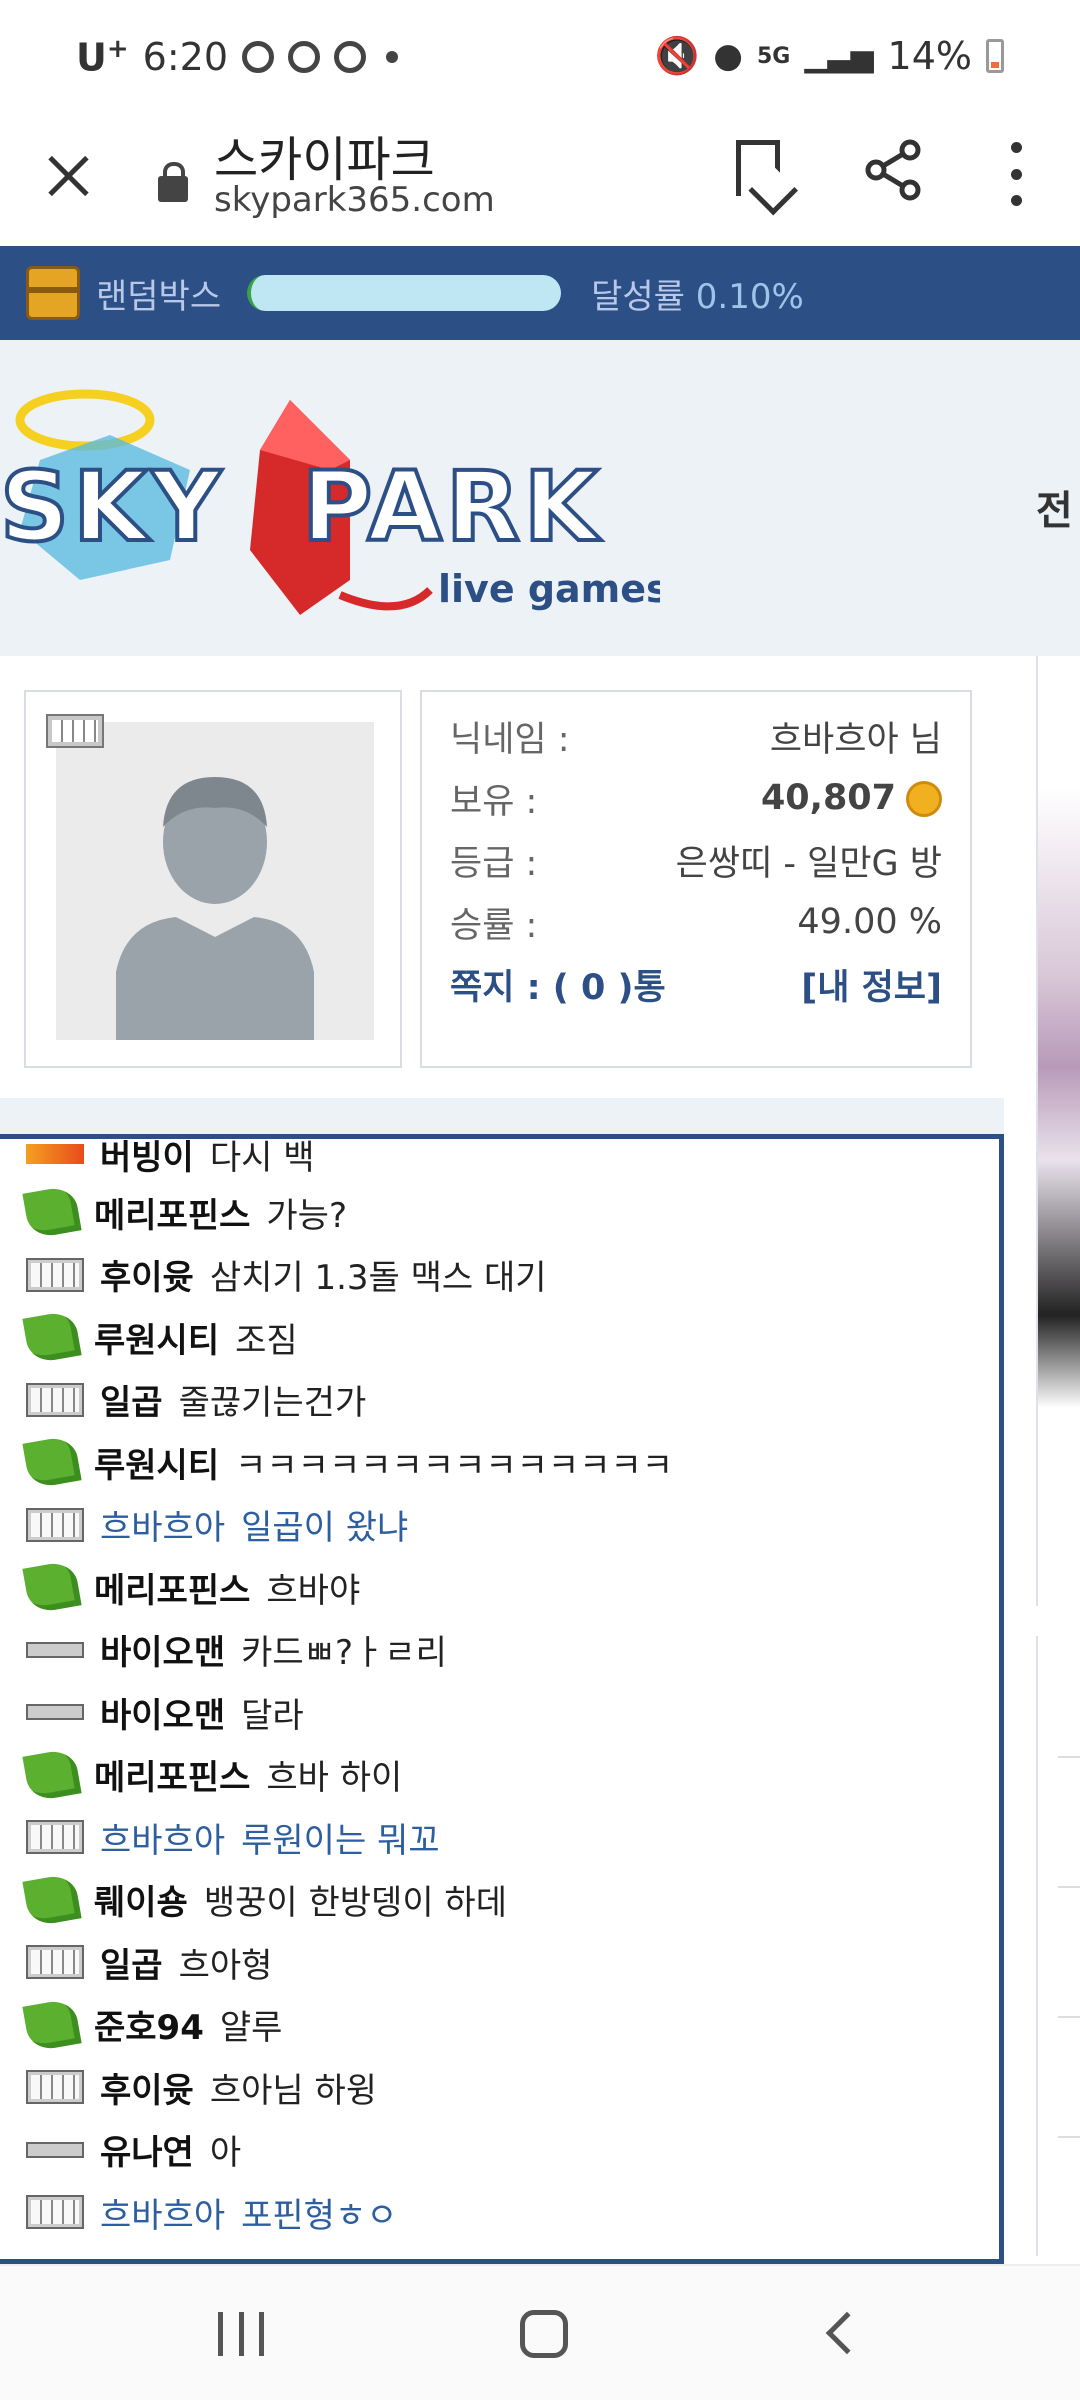 This screenshot has height=2400, width=1080. What do you see at coordinates (828, 798) in the screenshot?
I see `balance-value: 40,807` at bounding box center [828, 798].